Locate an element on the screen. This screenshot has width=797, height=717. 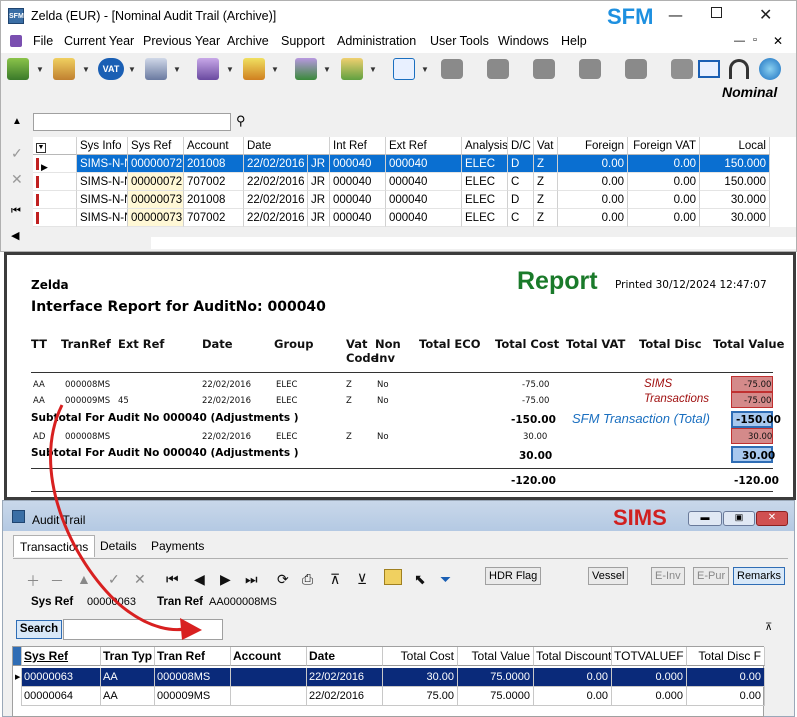
sort-down-icon: ⊻ is located at coordinates (362, 579).